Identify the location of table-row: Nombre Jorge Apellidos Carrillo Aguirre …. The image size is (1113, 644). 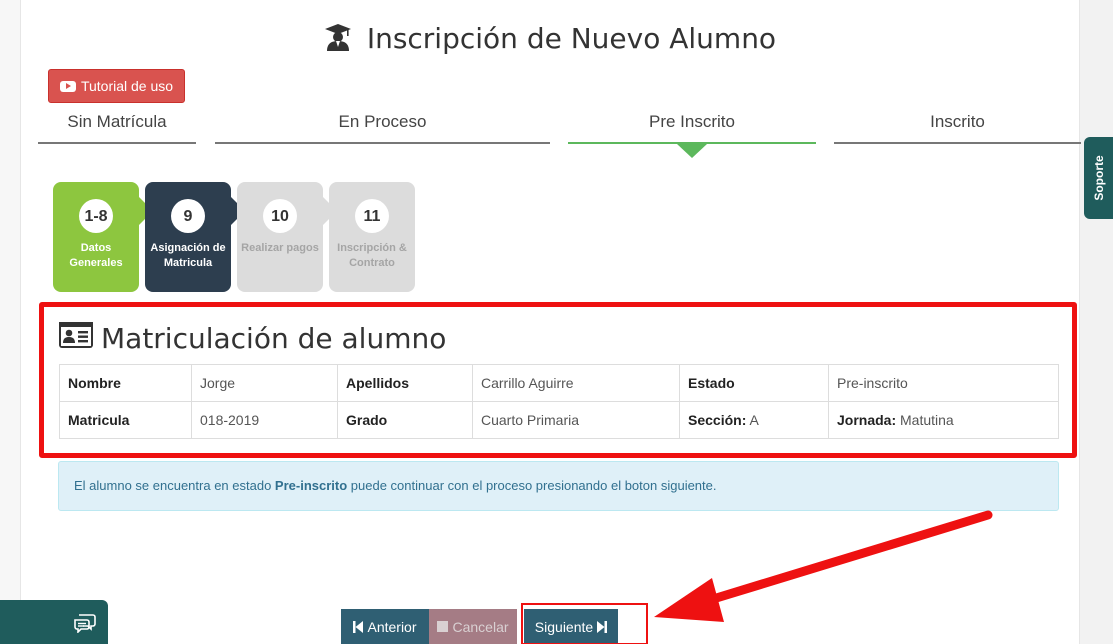
(559, 383).